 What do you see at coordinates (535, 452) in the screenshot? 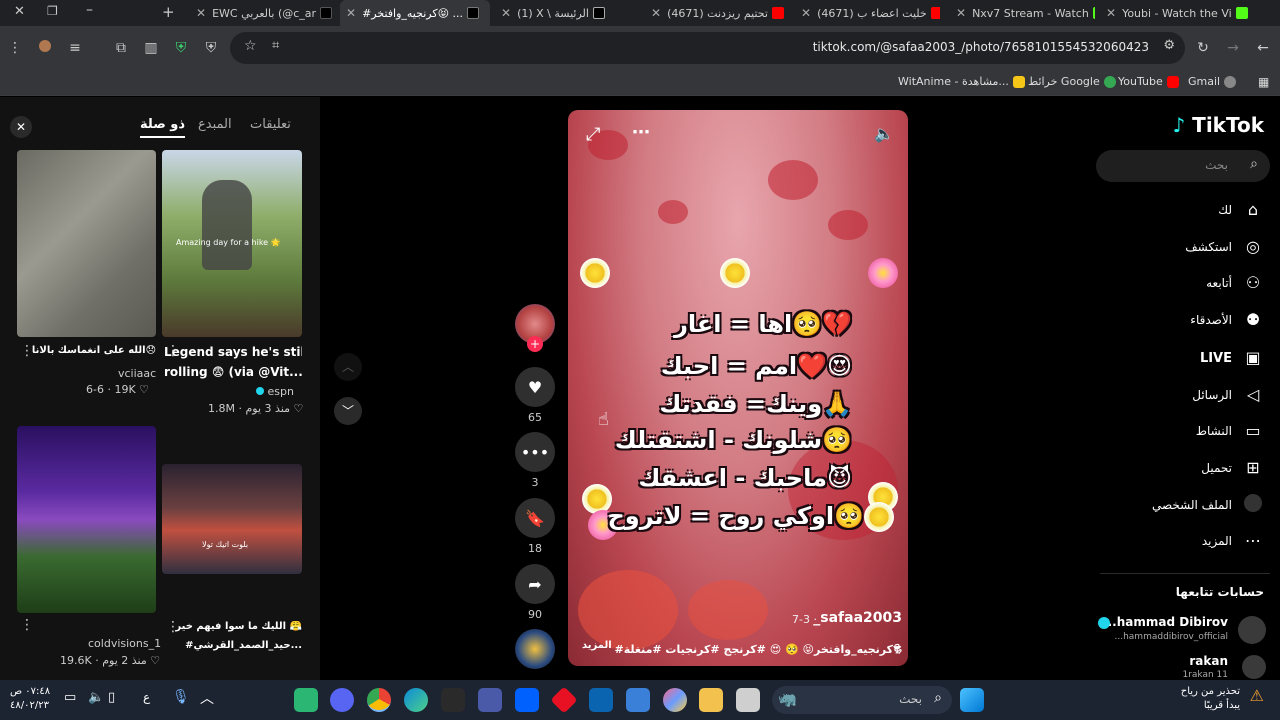
I see `comment-icon: •••` at bounding box center [535, 452].